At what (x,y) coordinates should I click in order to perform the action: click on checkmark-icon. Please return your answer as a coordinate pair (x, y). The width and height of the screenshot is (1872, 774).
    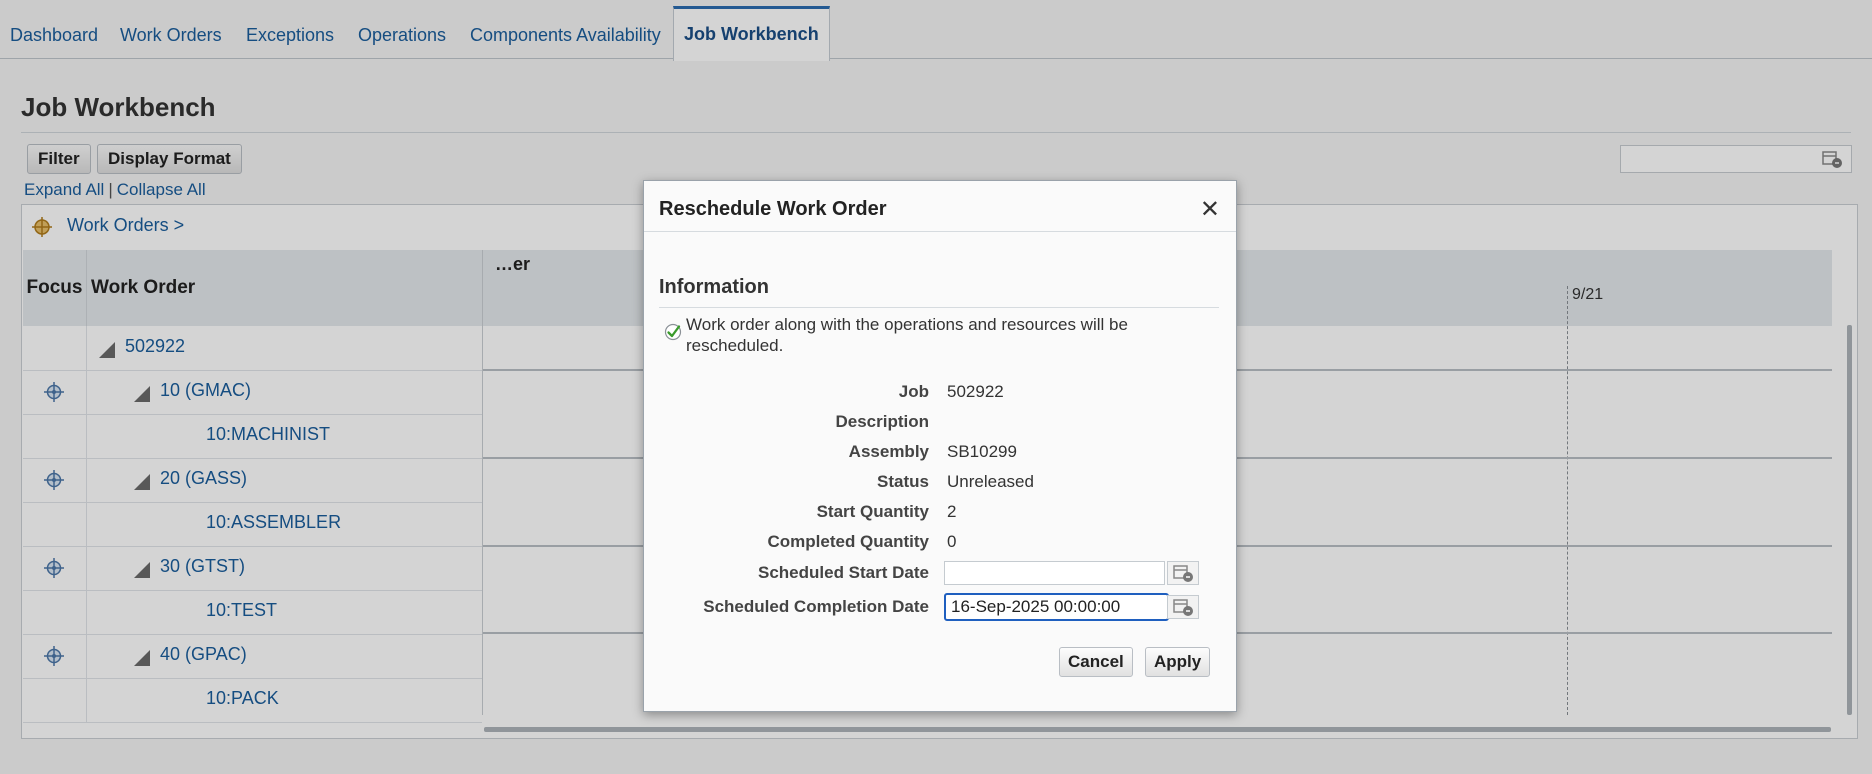
    Looking at the image, I should click on (673, 332).